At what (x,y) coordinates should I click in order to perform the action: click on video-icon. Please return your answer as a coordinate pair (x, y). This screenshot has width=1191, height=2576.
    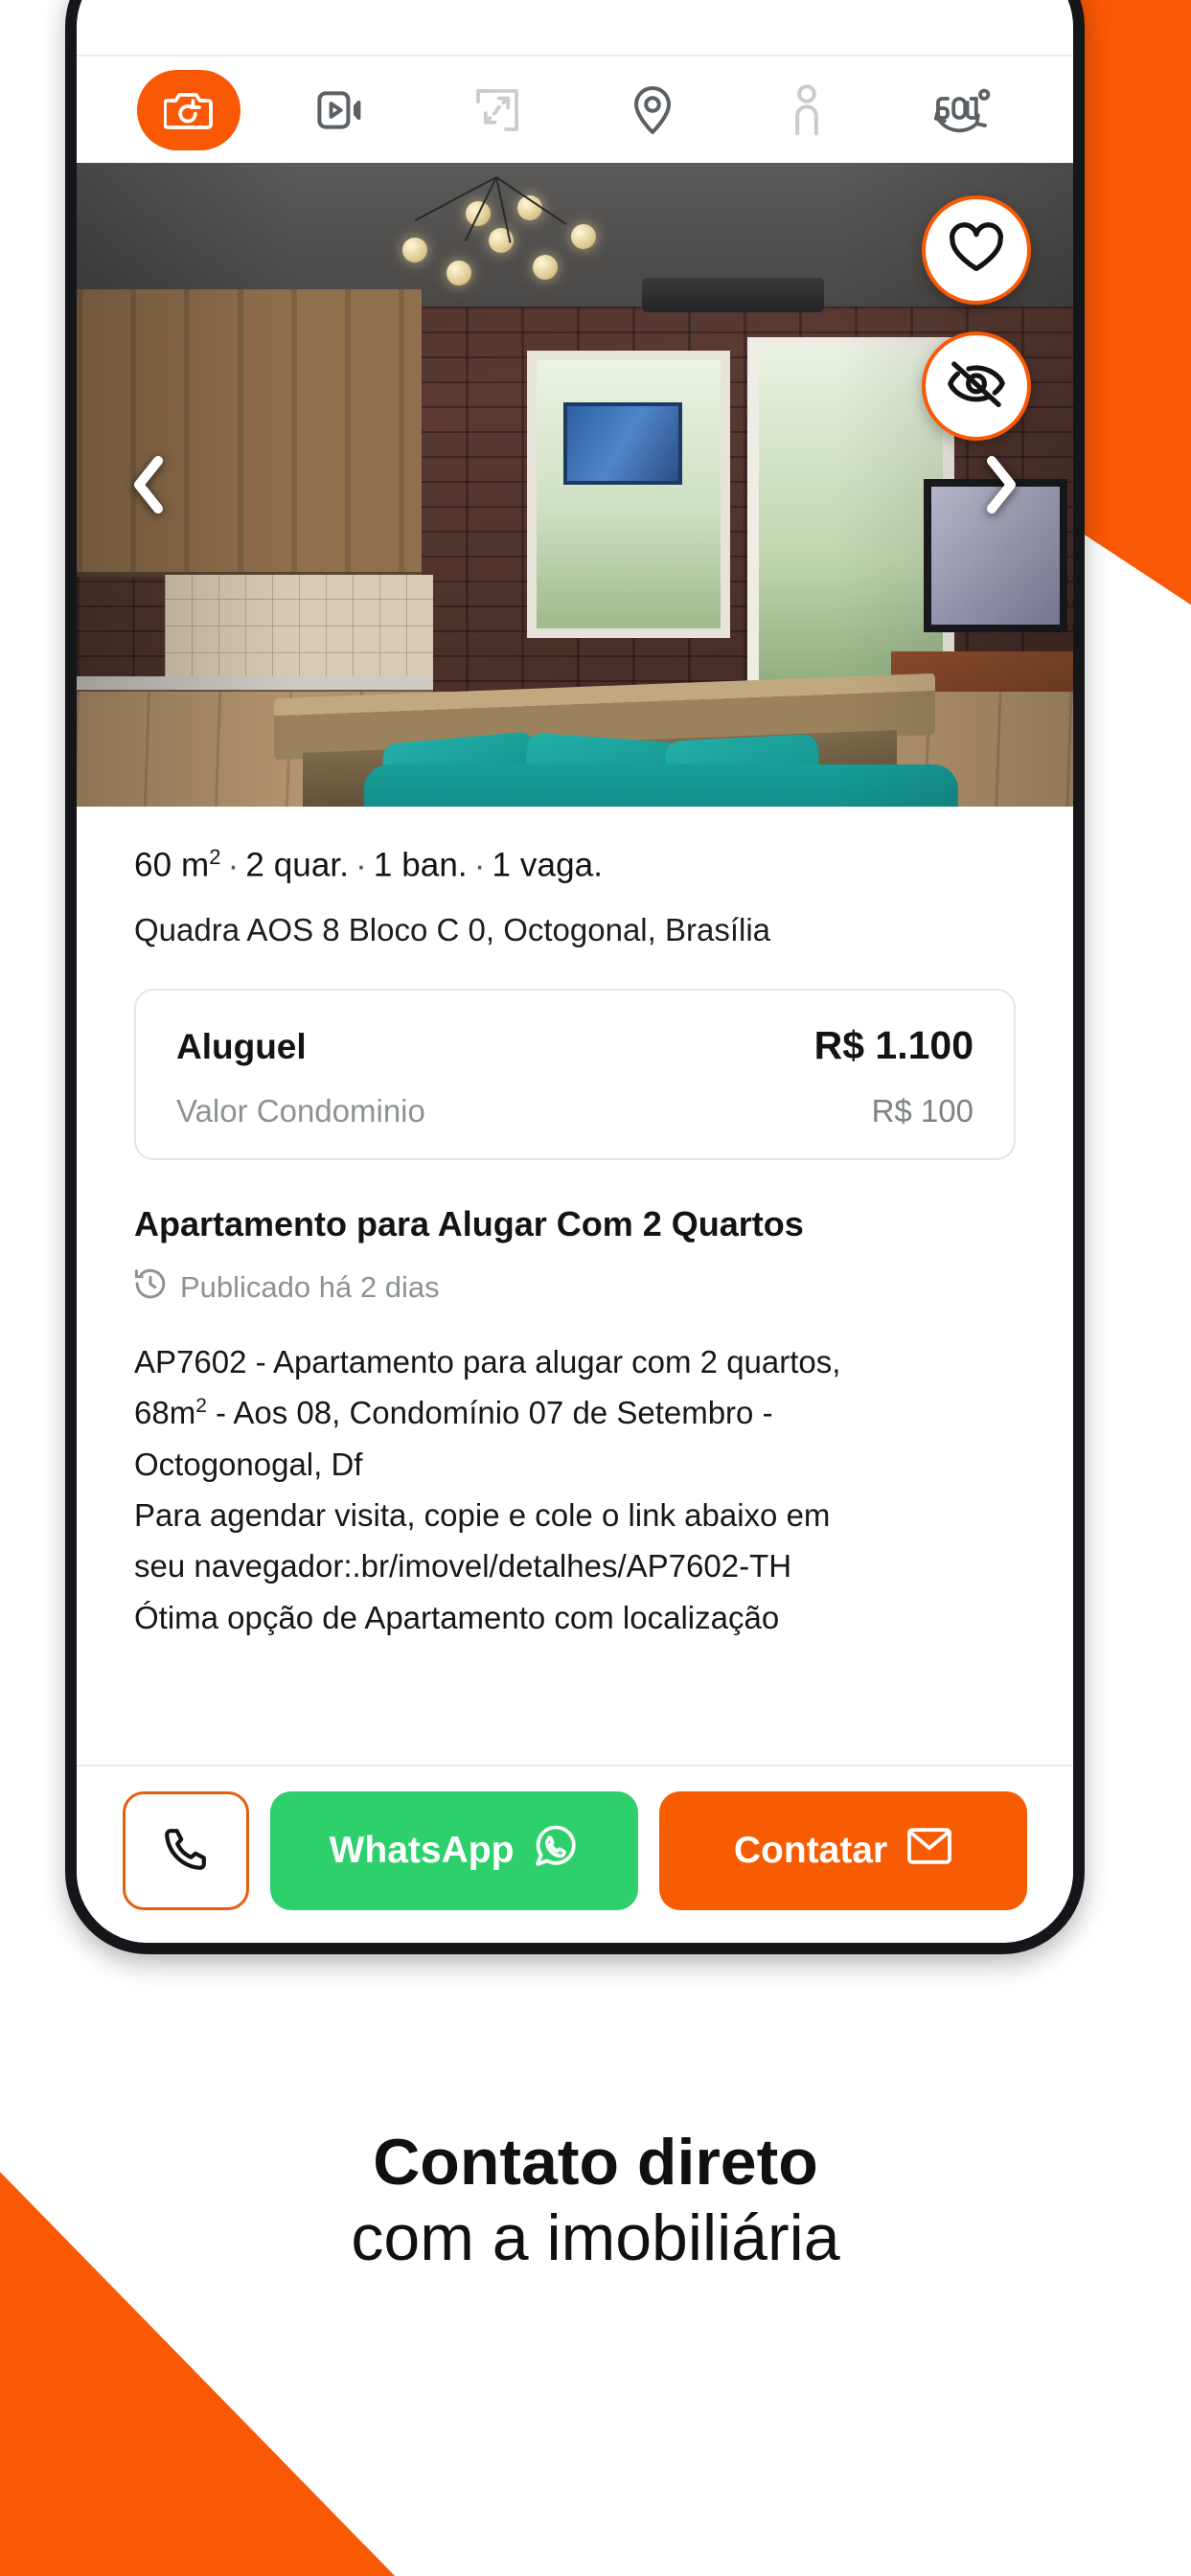
    Looking at the image, I should click on (343, 110).